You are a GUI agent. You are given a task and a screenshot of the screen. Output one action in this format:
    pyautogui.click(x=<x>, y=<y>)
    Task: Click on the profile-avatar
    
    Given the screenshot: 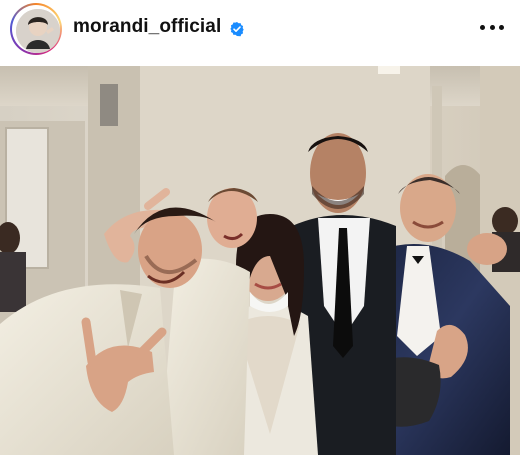 What is the action you would take?
    pyautogui.click(x=38, y=31)
    